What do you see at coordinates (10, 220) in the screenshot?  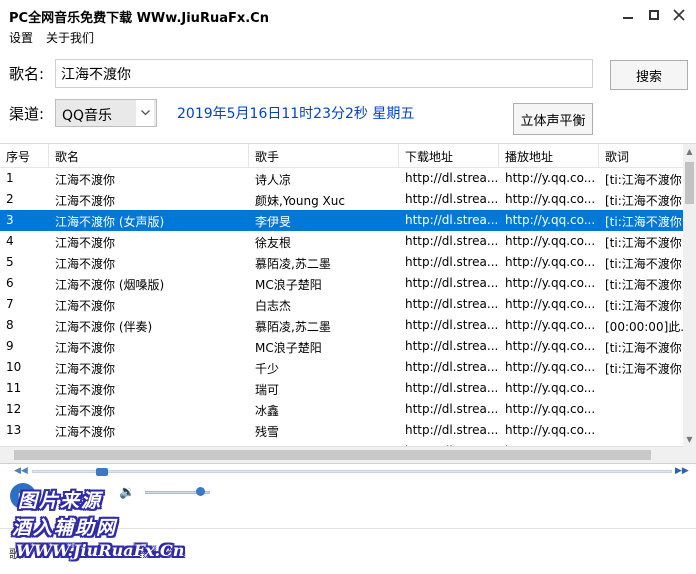 I see `cell-index: 3` at bounding box center [10, 220].